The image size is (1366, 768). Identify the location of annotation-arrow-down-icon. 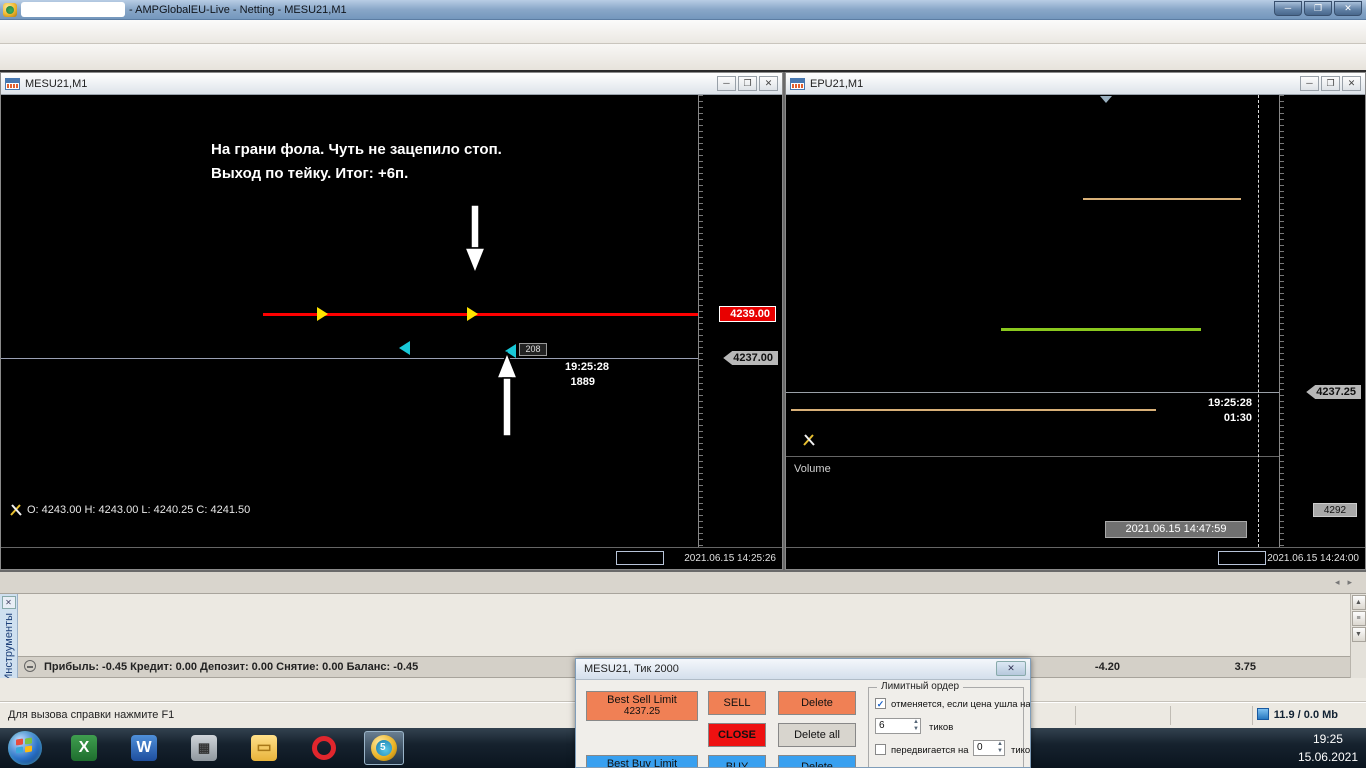
(475, 240).